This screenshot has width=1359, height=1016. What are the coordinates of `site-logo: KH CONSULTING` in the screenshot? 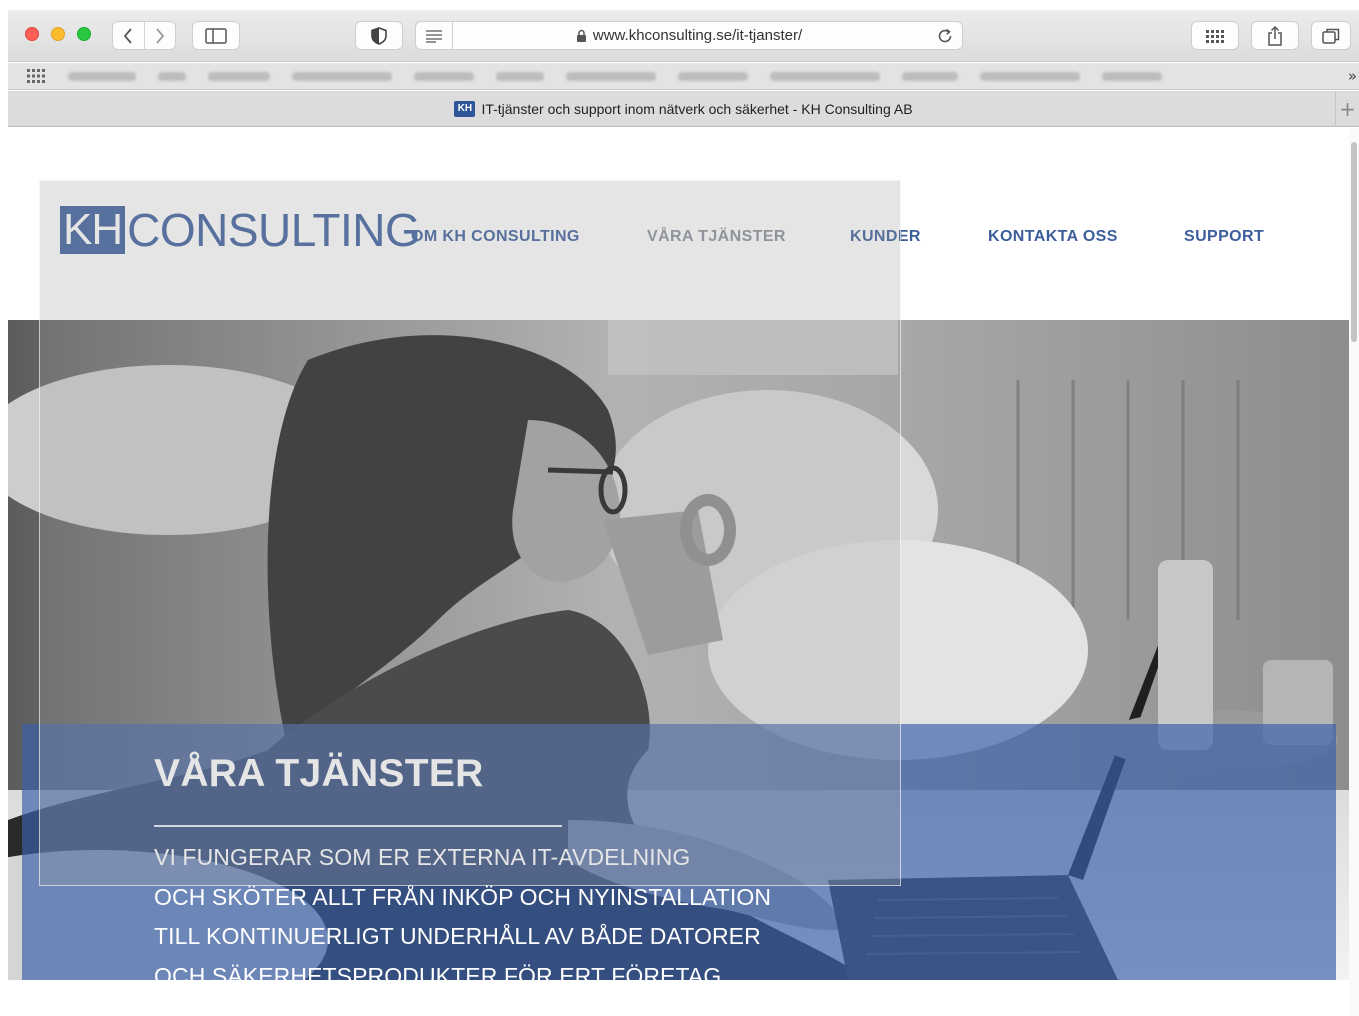 It's located at (240, 230).